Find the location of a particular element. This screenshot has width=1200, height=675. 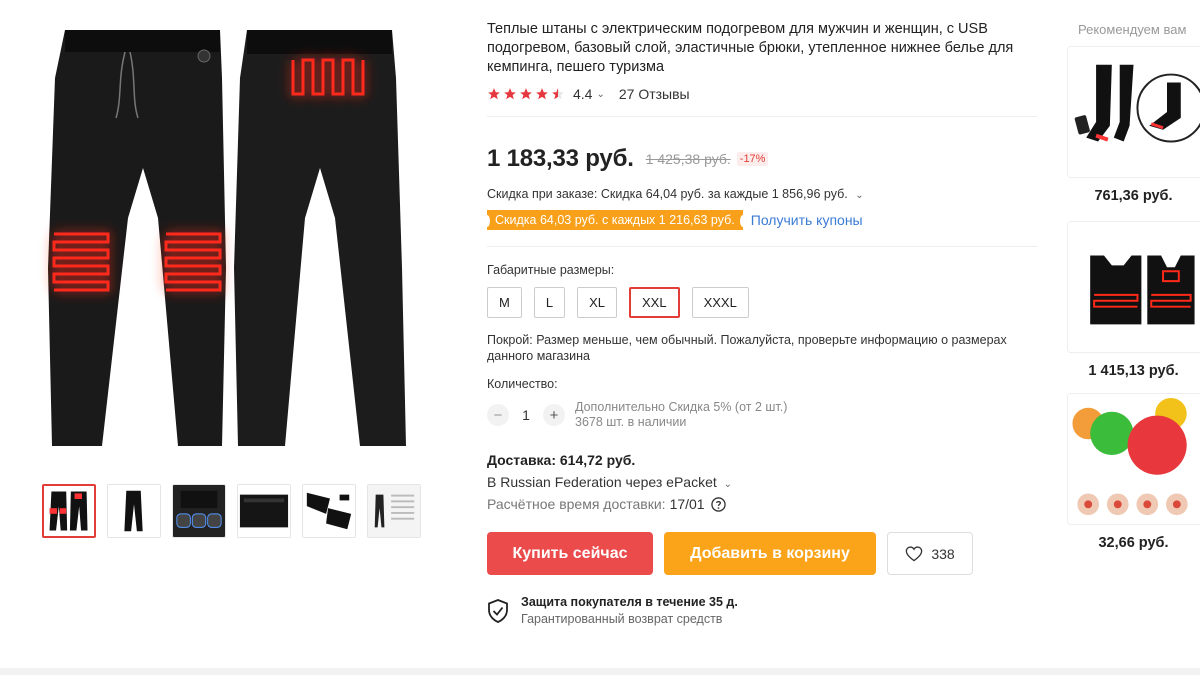

action-buttons: Купить сейчас Добавить в корзину 338 is located at coordinates (767, 553).